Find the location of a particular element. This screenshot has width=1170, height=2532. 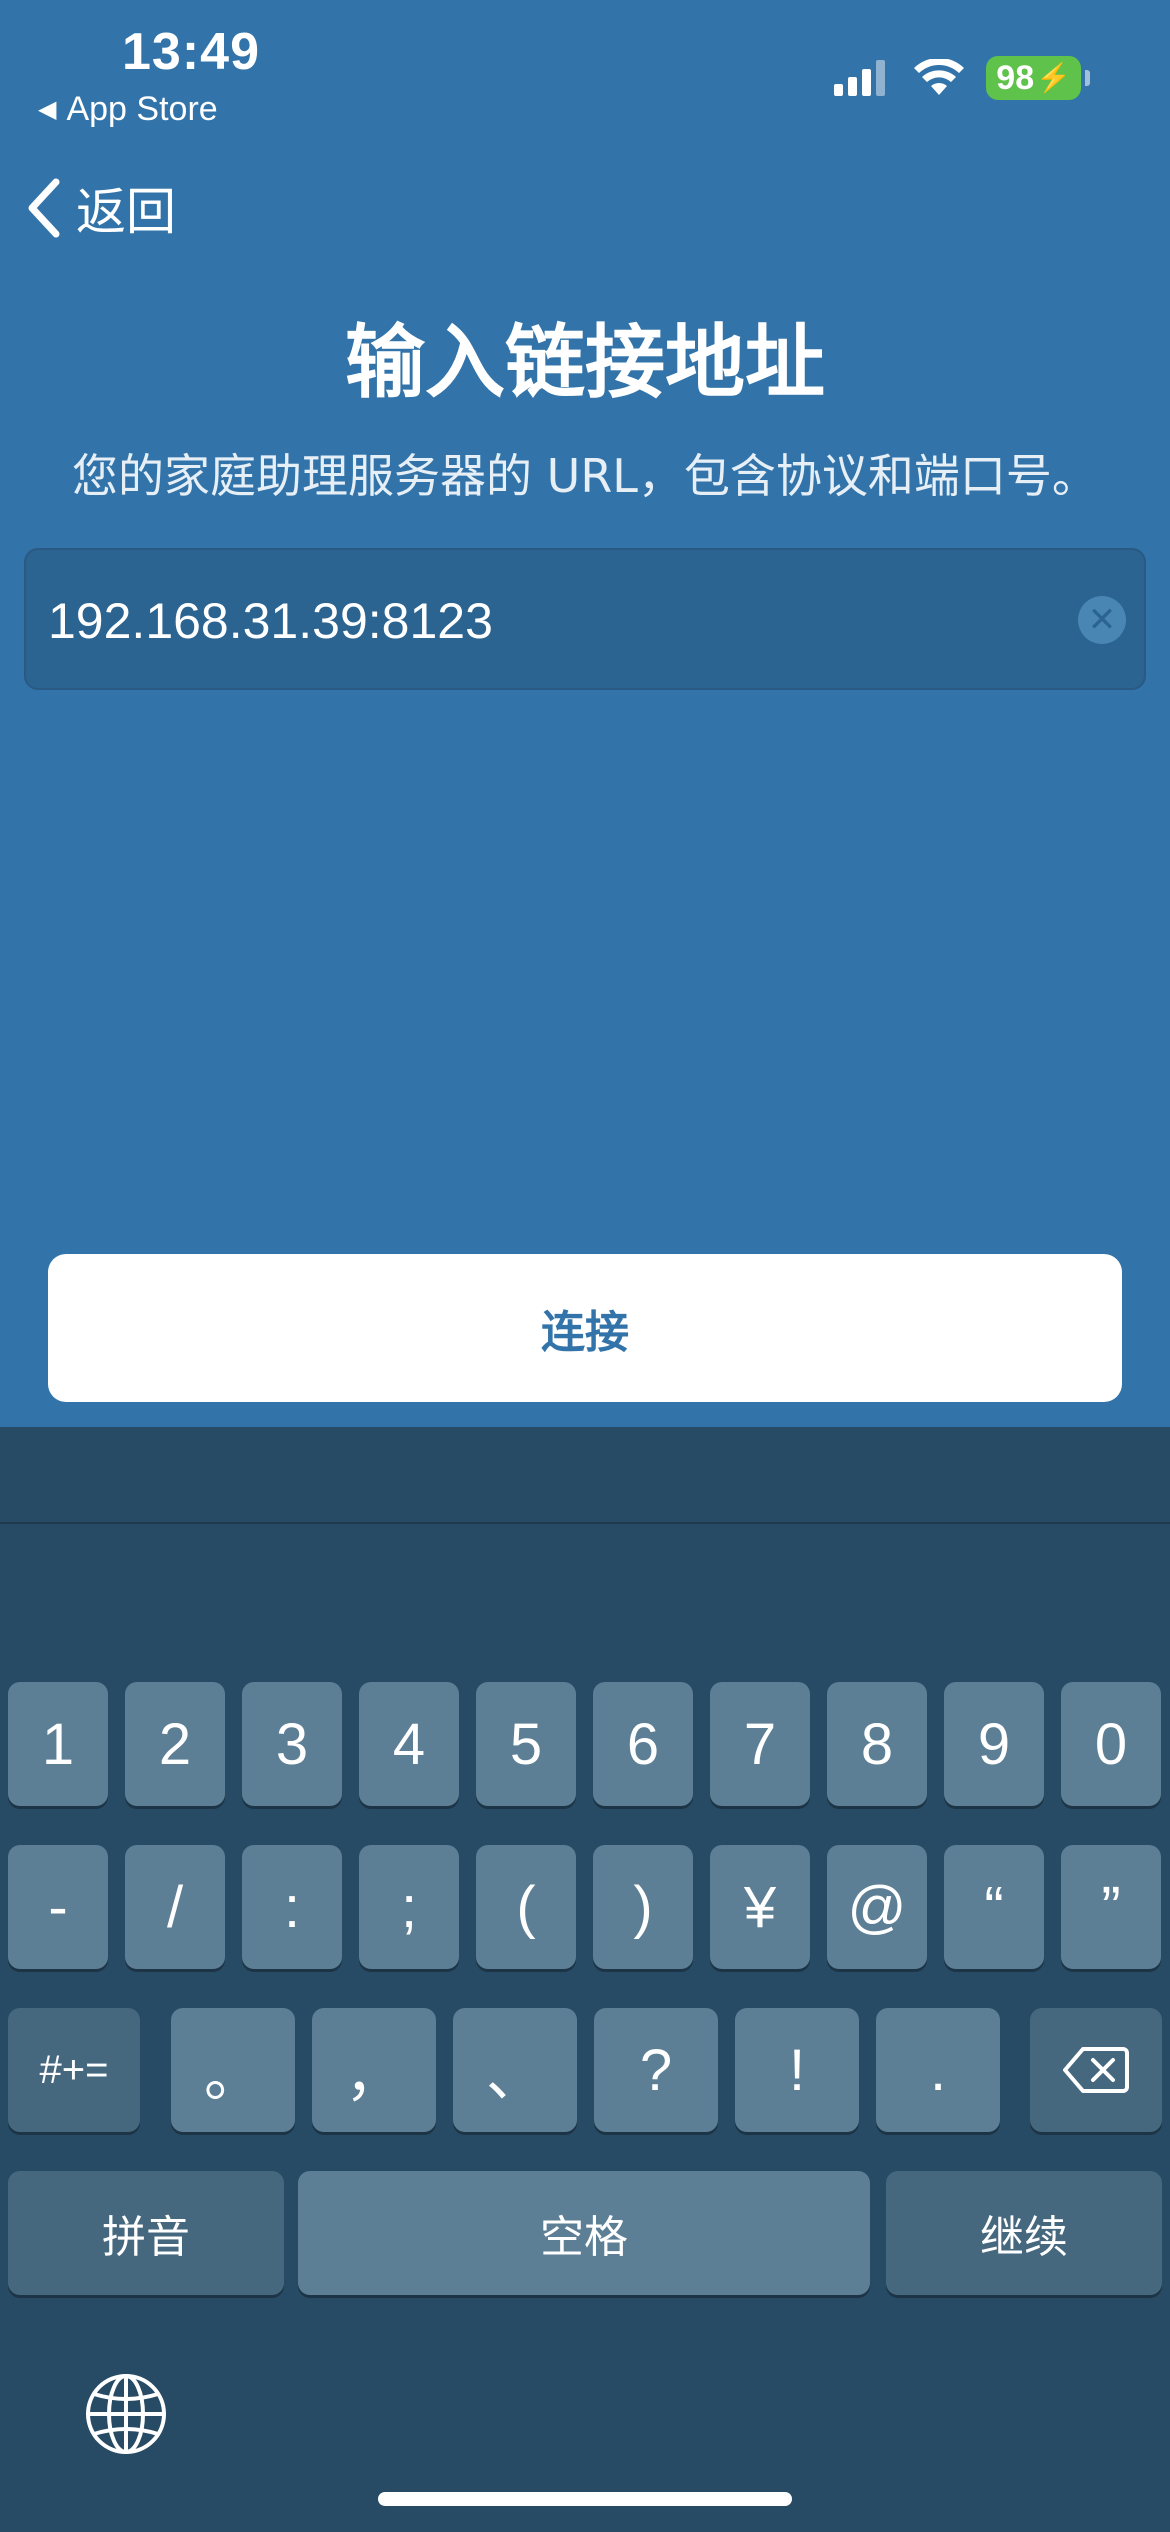

key-label: ¥ is located at coordinates (760, 1907).